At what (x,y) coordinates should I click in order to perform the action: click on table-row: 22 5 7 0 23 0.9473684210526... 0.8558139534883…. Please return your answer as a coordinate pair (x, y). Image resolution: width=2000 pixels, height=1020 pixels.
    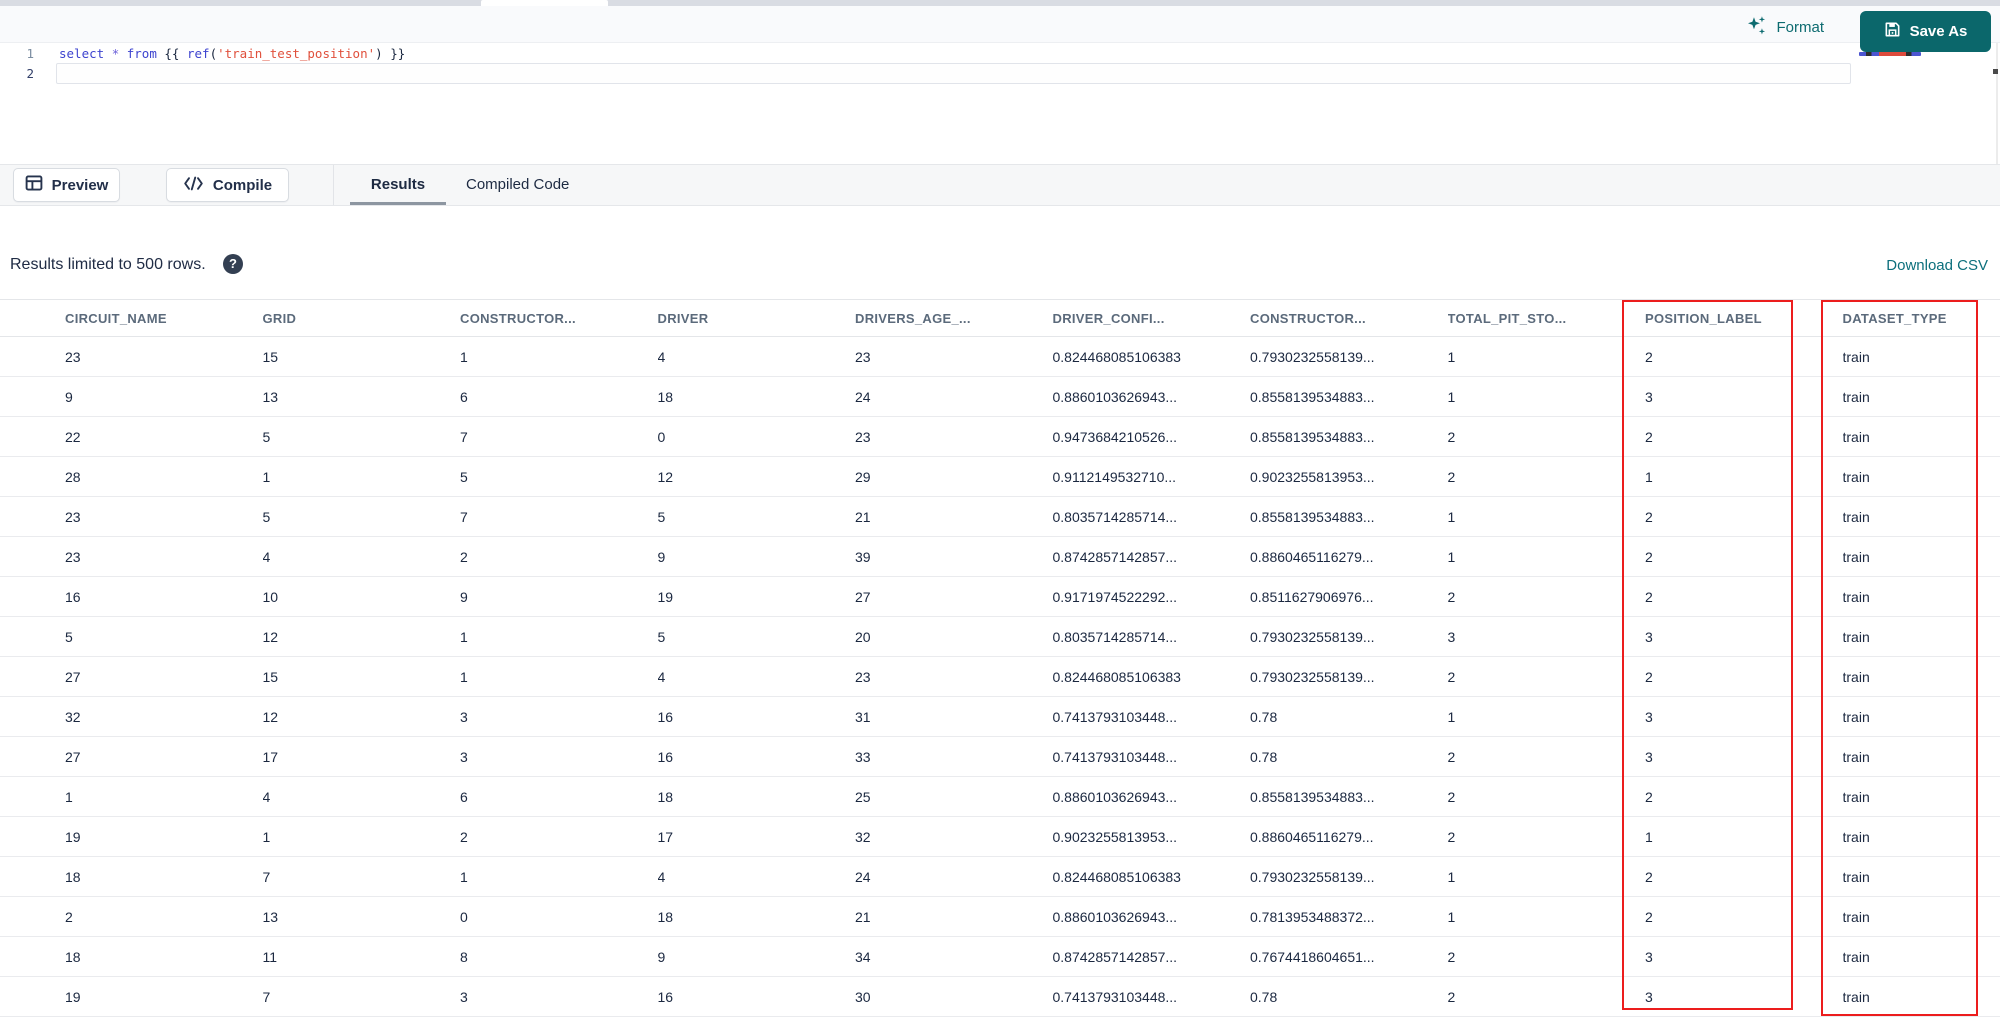
    Looking at the image, I should click on (1000, 437).